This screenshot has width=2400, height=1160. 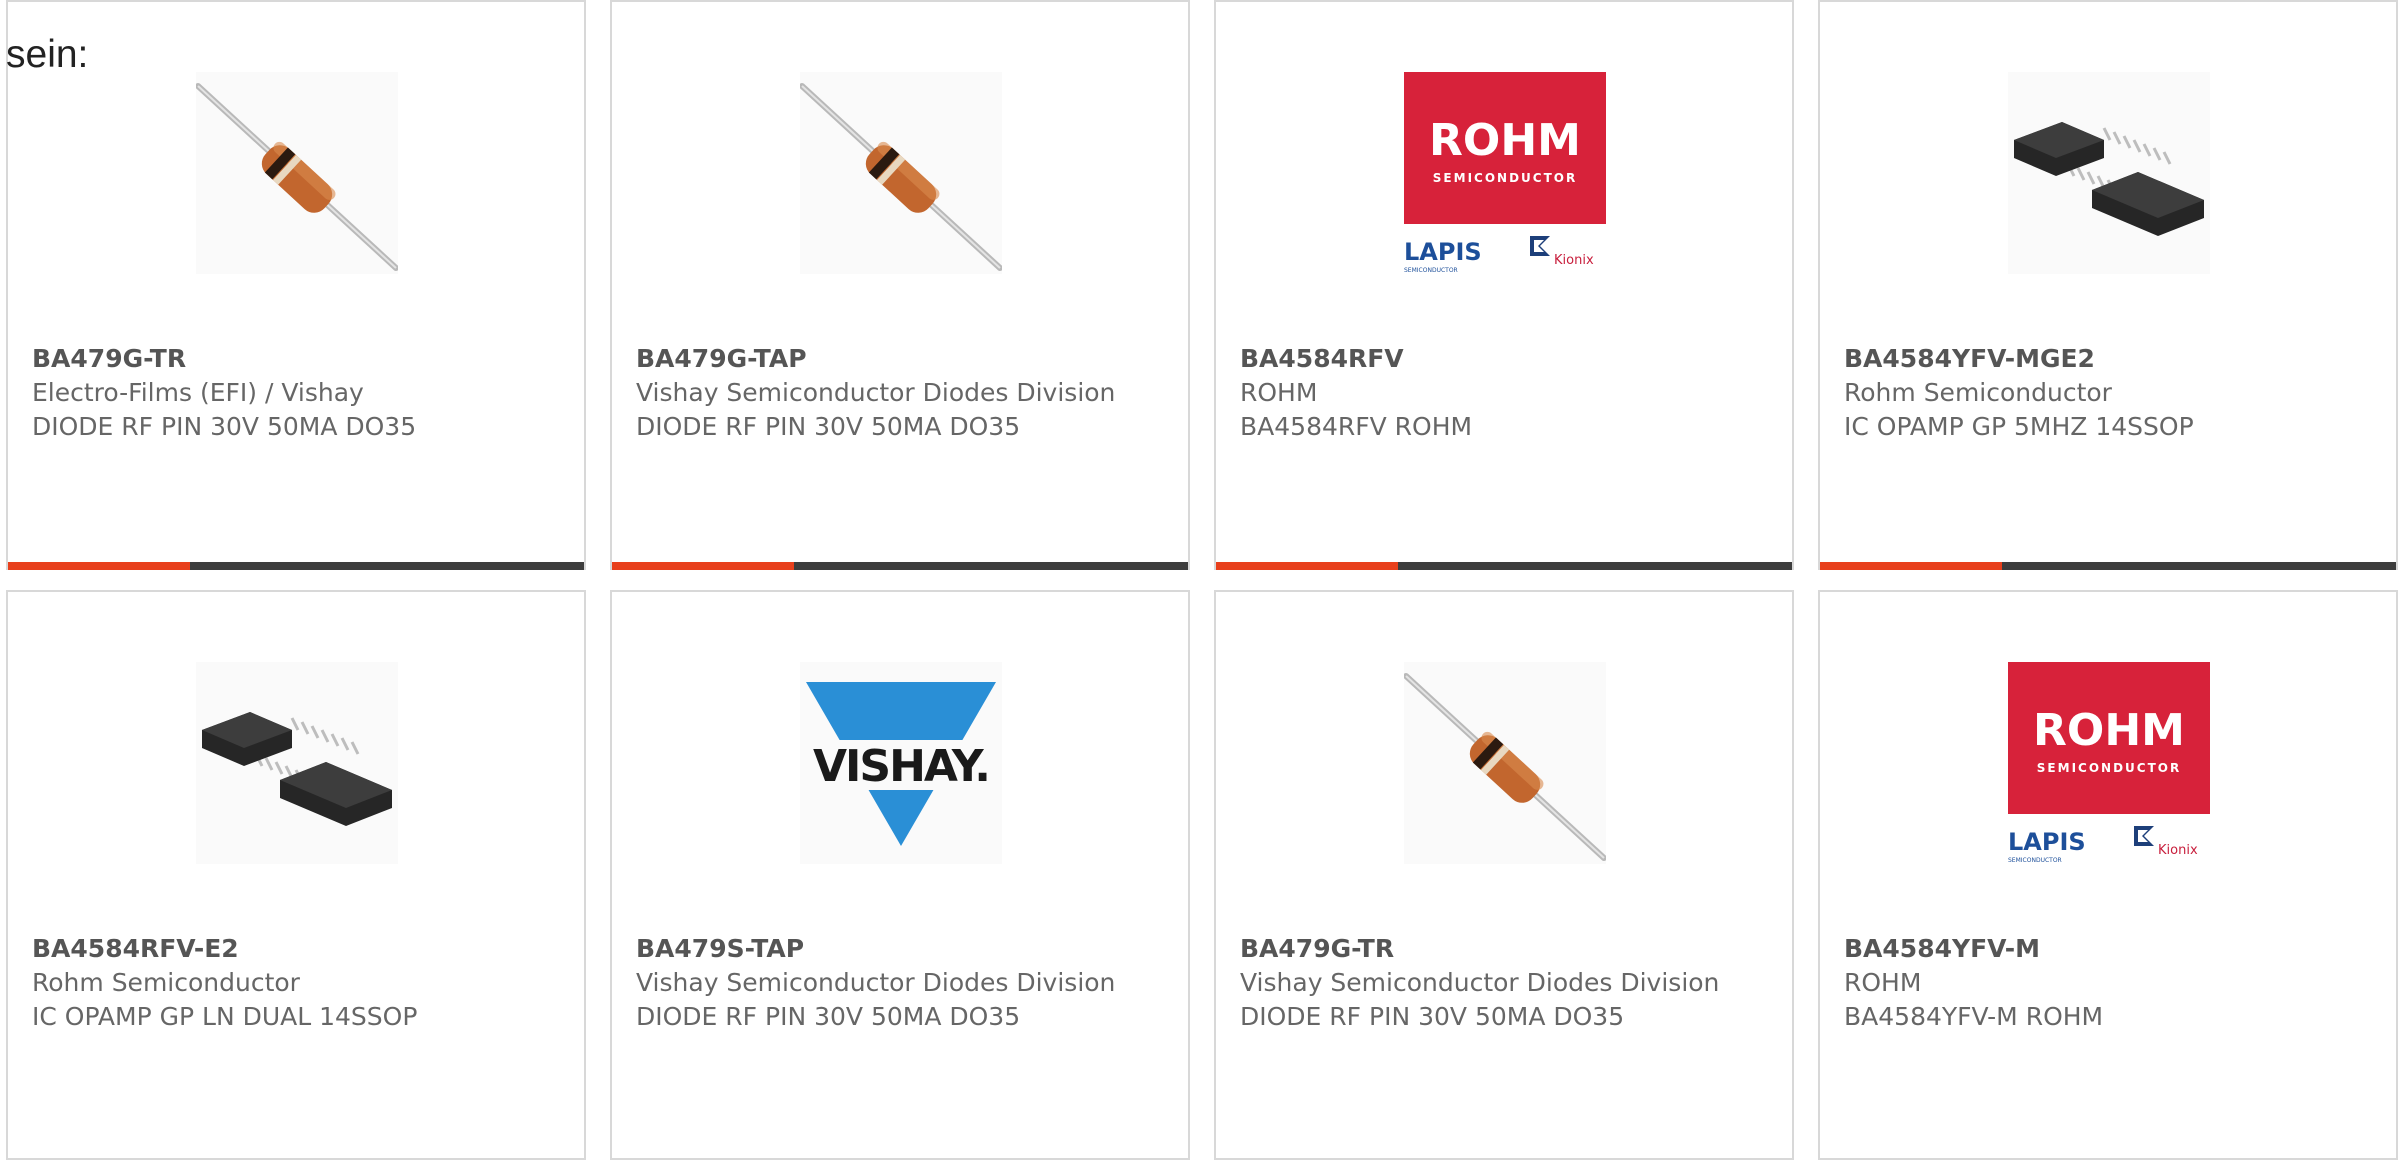 I want to click on vishay-logo: VISHAY., so click(x=901, y=763).